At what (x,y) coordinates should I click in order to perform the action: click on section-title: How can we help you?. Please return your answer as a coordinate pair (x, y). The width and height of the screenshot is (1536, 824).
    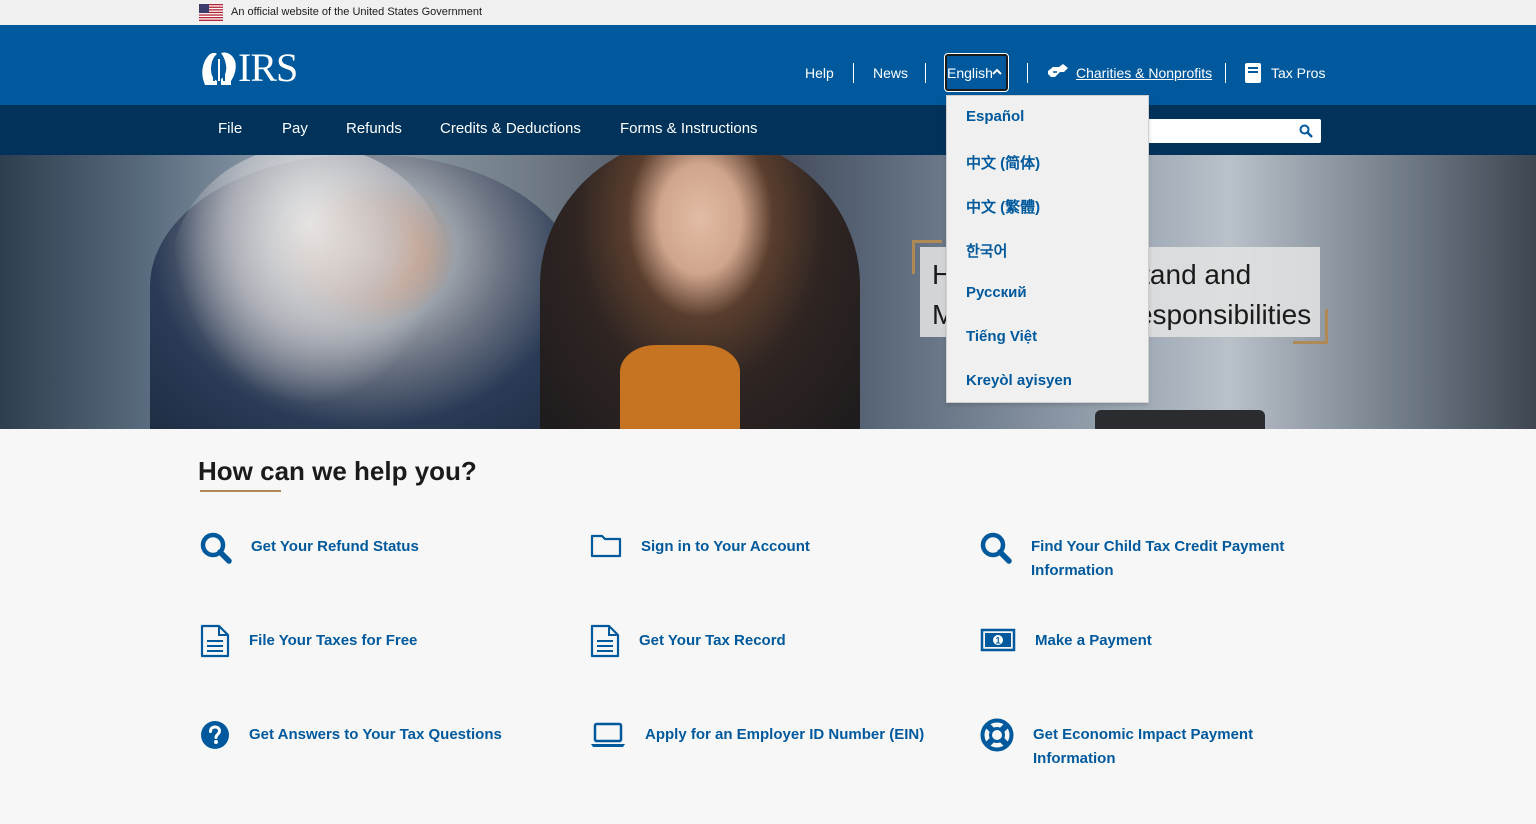
    Looking at the image, I should click on (337, 471).